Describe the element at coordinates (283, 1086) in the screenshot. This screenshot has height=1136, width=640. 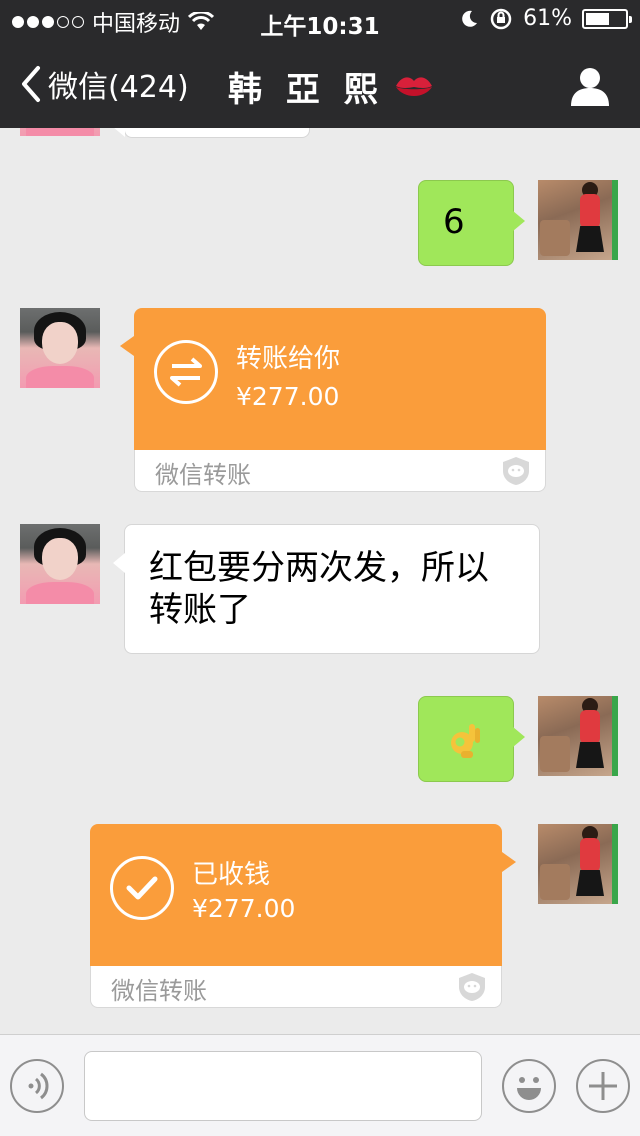
I see `message-input` at that location.